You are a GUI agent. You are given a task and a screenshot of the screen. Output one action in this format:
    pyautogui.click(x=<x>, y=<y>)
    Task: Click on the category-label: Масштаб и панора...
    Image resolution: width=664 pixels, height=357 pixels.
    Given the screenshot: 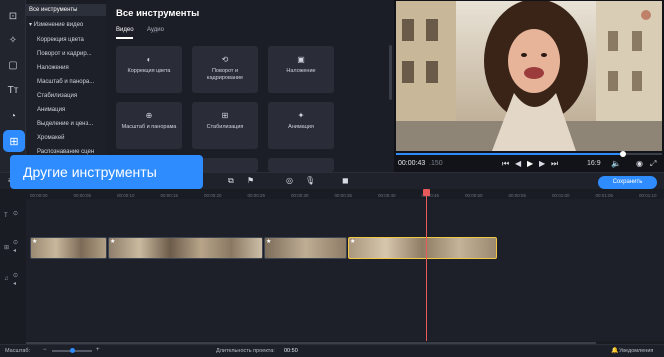 What is the action you would take?
    pyautogui.click(x=66, y=82)
    